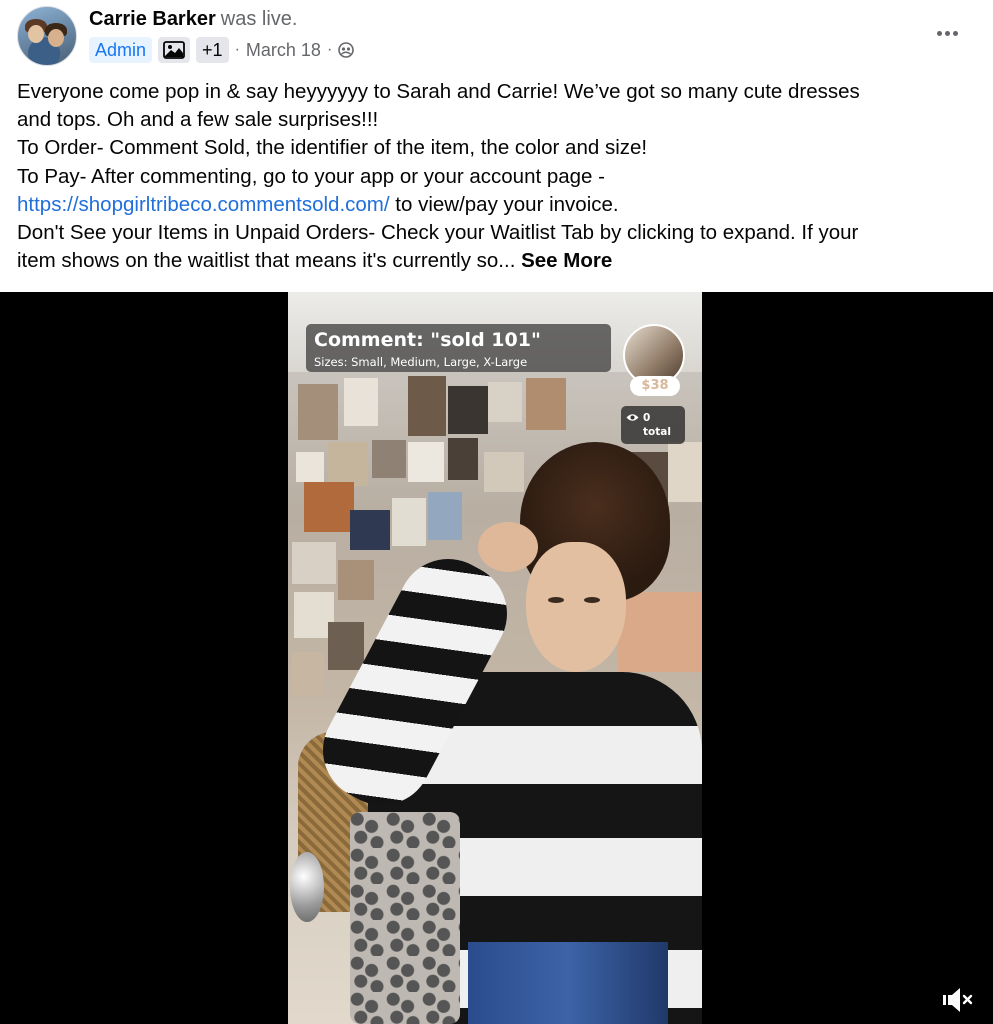 Image resolution: width=993 pixels, height=1024 pixels. I want to click on post-text-line: and tops. Oh and a few sale surprises!!!, so click(198, 120).